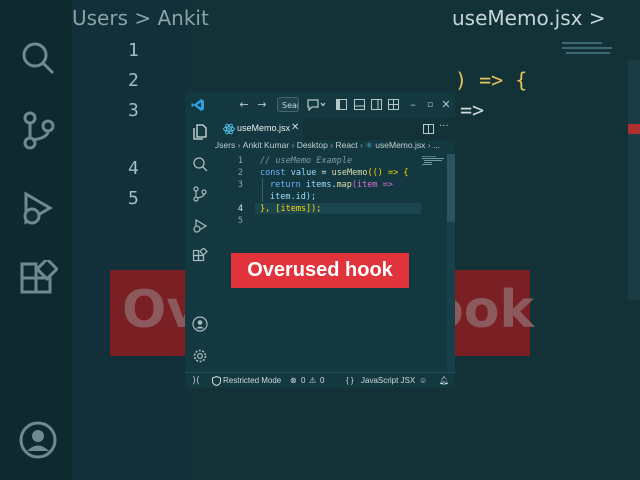  I want to click on breadcrumb-item: useMemo.jsx, so click(400, 145).